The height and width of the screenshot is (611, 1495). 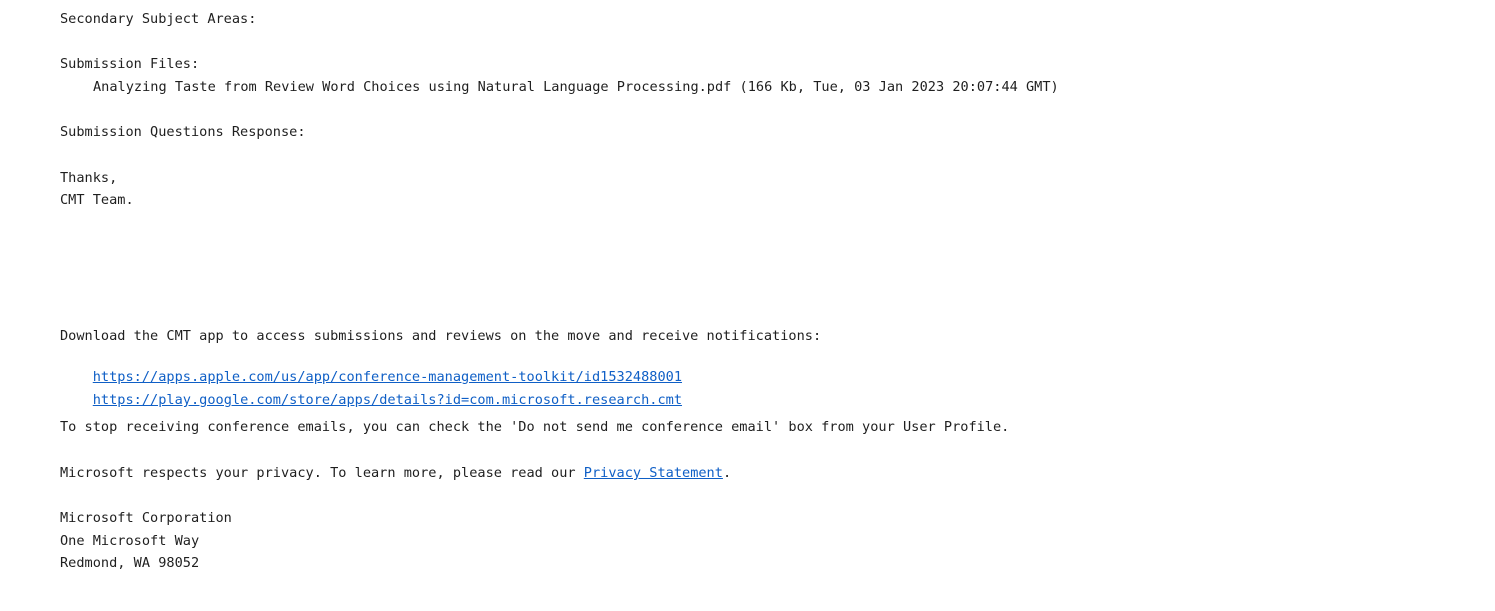 What do you see at coordinates (158, 19) in the screenshot?
I see `secondary-subject-areas-label: Secondary Subject Areas:` at bounding box center [158, 19].